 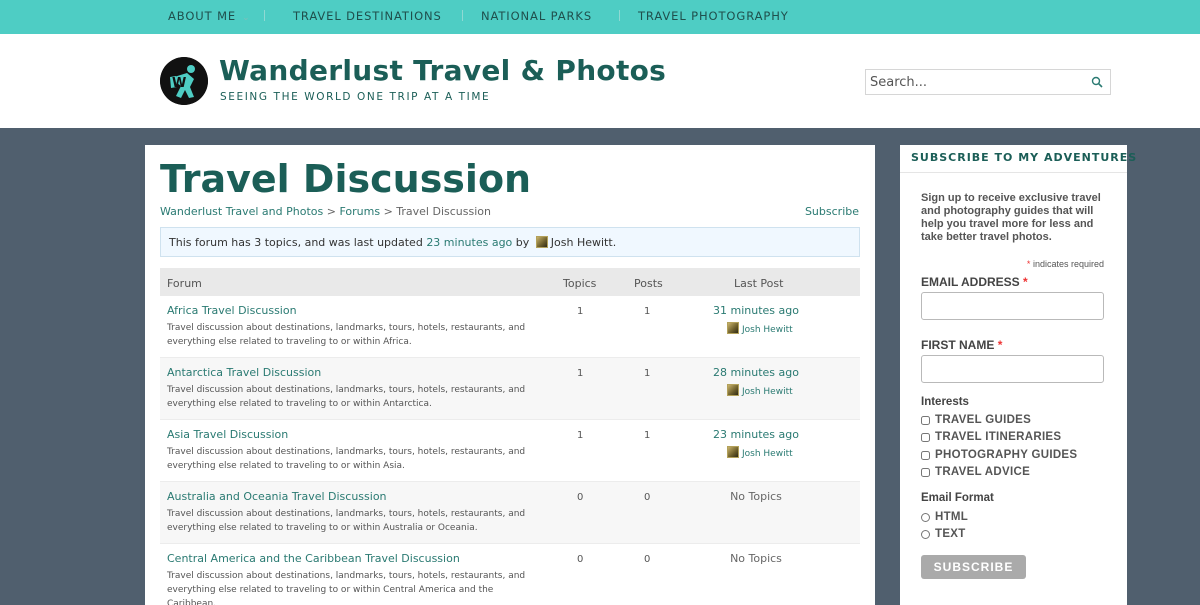 I want to click on interest-travel-guides: TRAVEL GUIDES, so click(x=976, y=420).